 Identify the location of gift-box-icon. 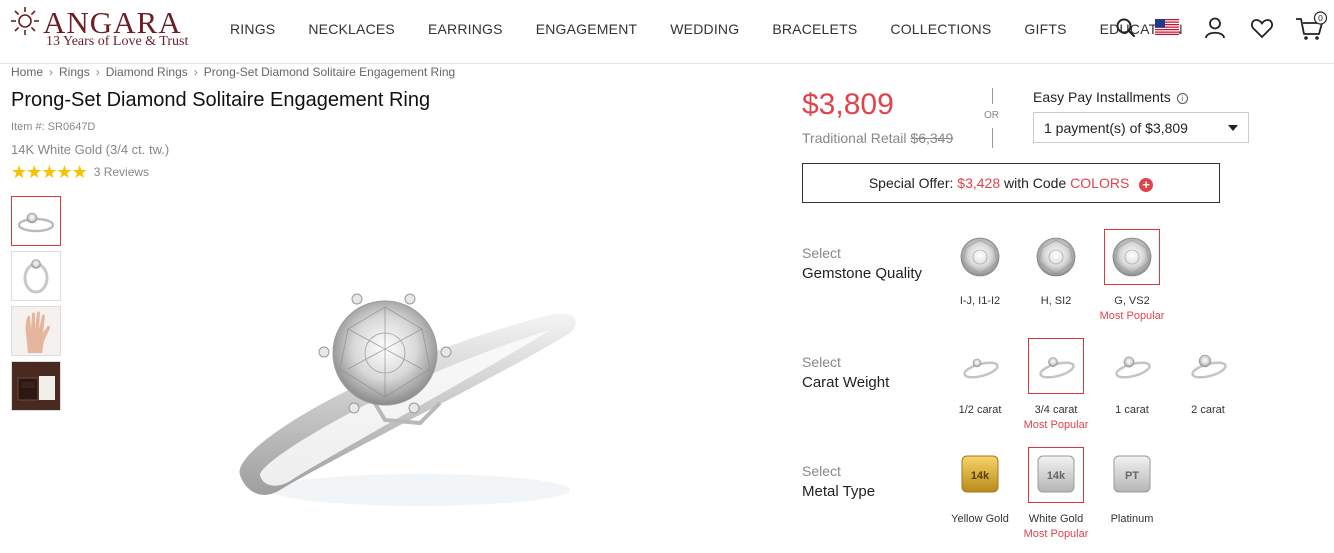
(36, 386).